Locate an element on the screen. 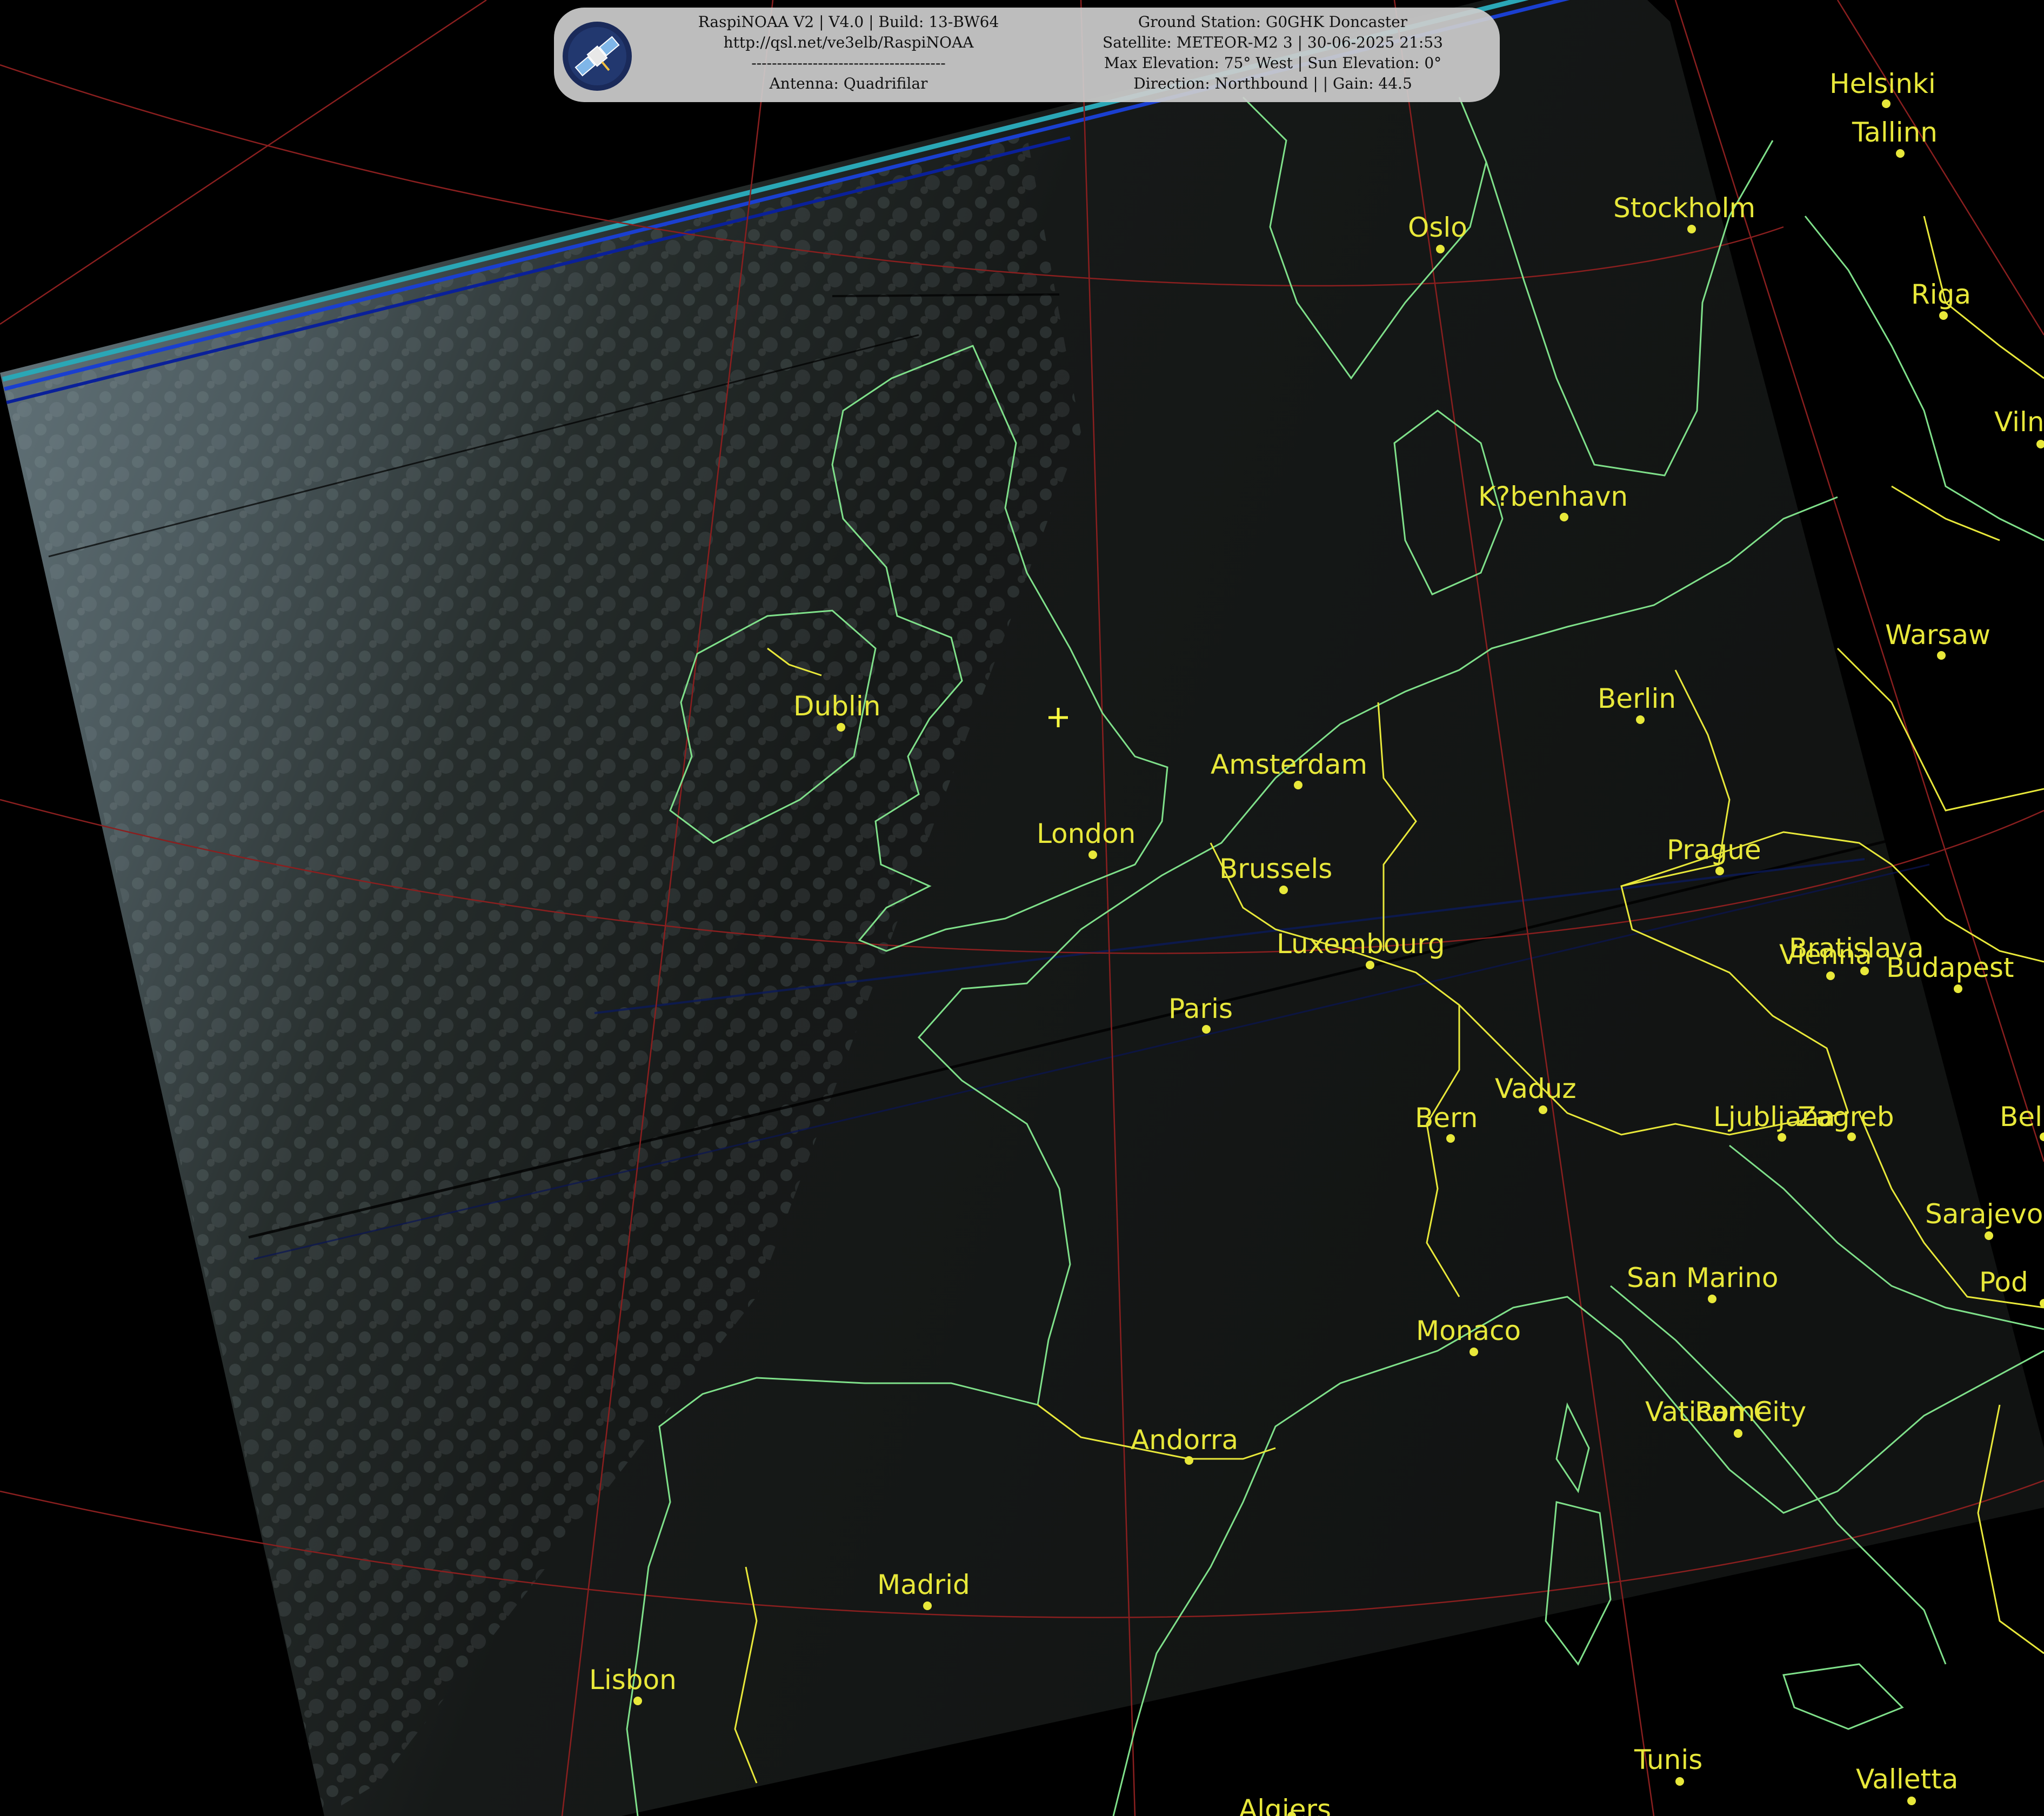  city-label: Lisbon is located at coordinates (633, 1680).